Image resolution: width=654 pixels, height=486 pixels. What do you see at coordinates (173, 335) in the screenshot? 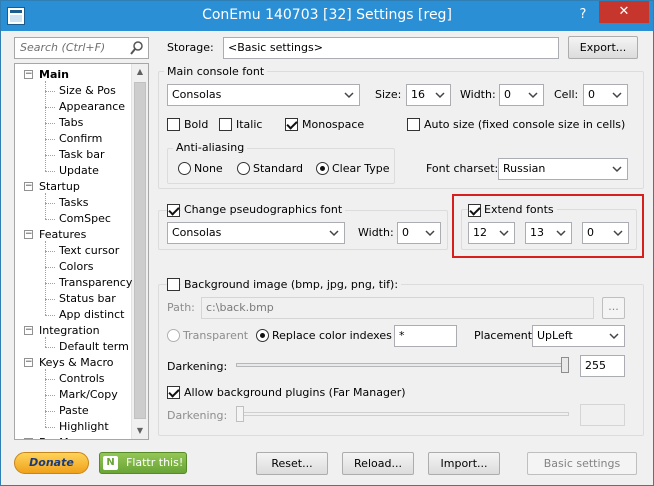
I see `transparent-radio` at bounding box center [173, 335].